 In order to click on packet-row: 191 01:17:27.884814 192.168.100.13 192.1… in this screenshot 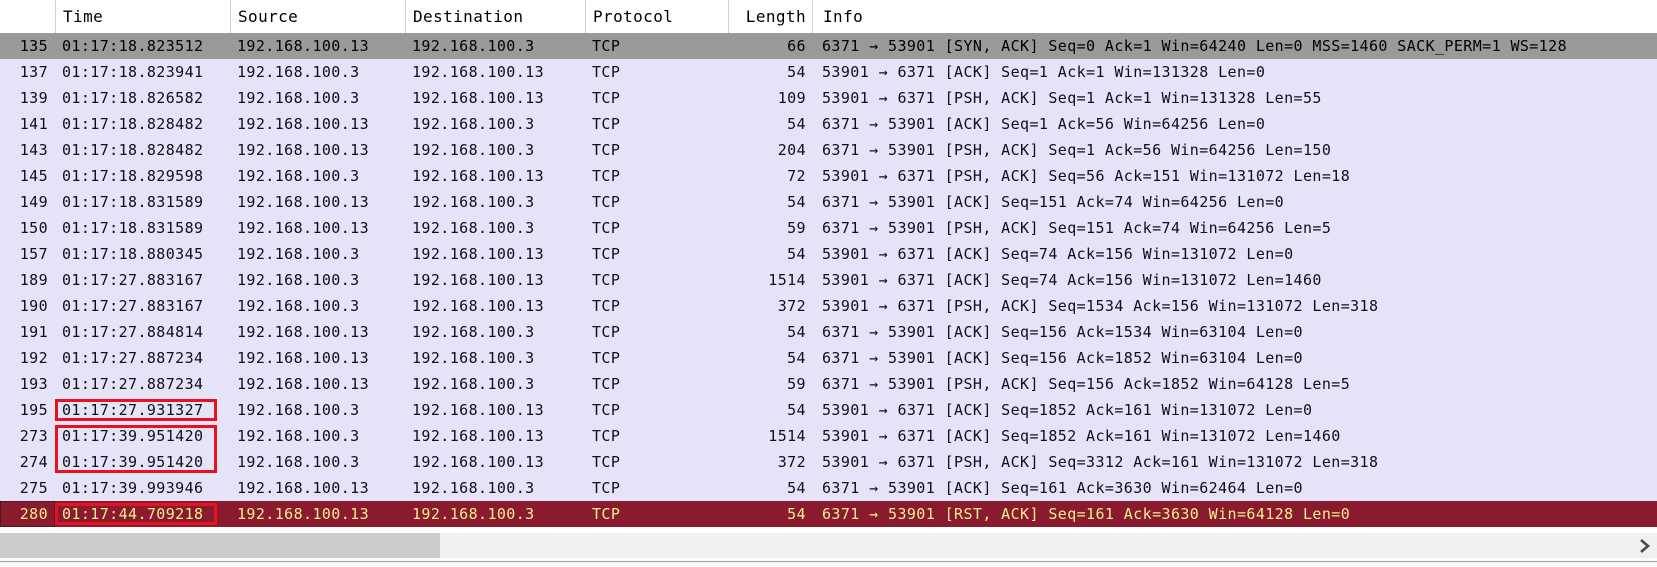, I will do `click(828, 332)`.